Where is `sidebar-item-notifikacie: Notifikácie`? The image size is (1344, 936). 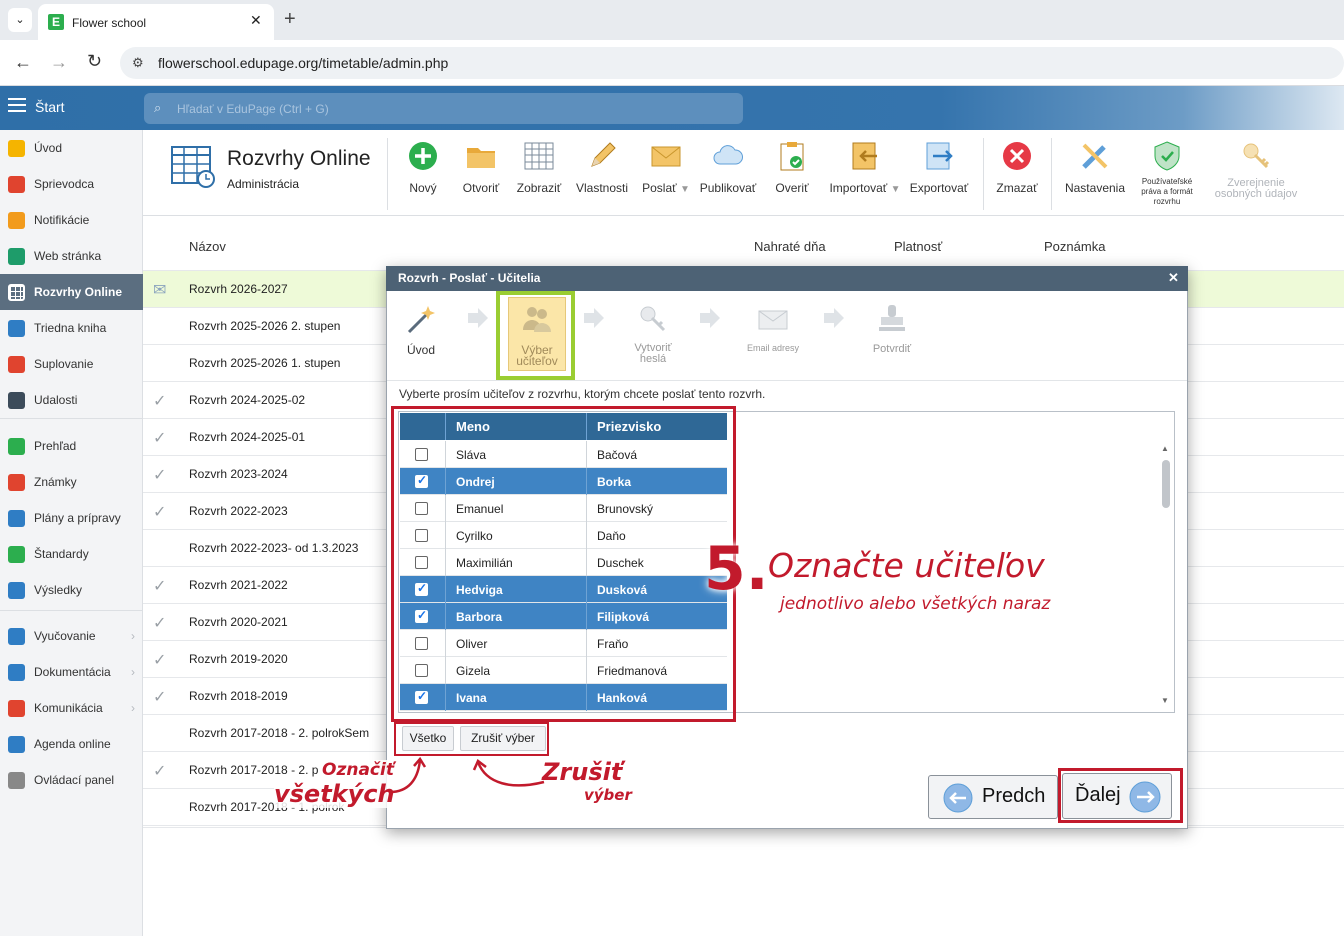
sidebar-item-notifikacie: Notifikácie is located at coordinates (71, 220).